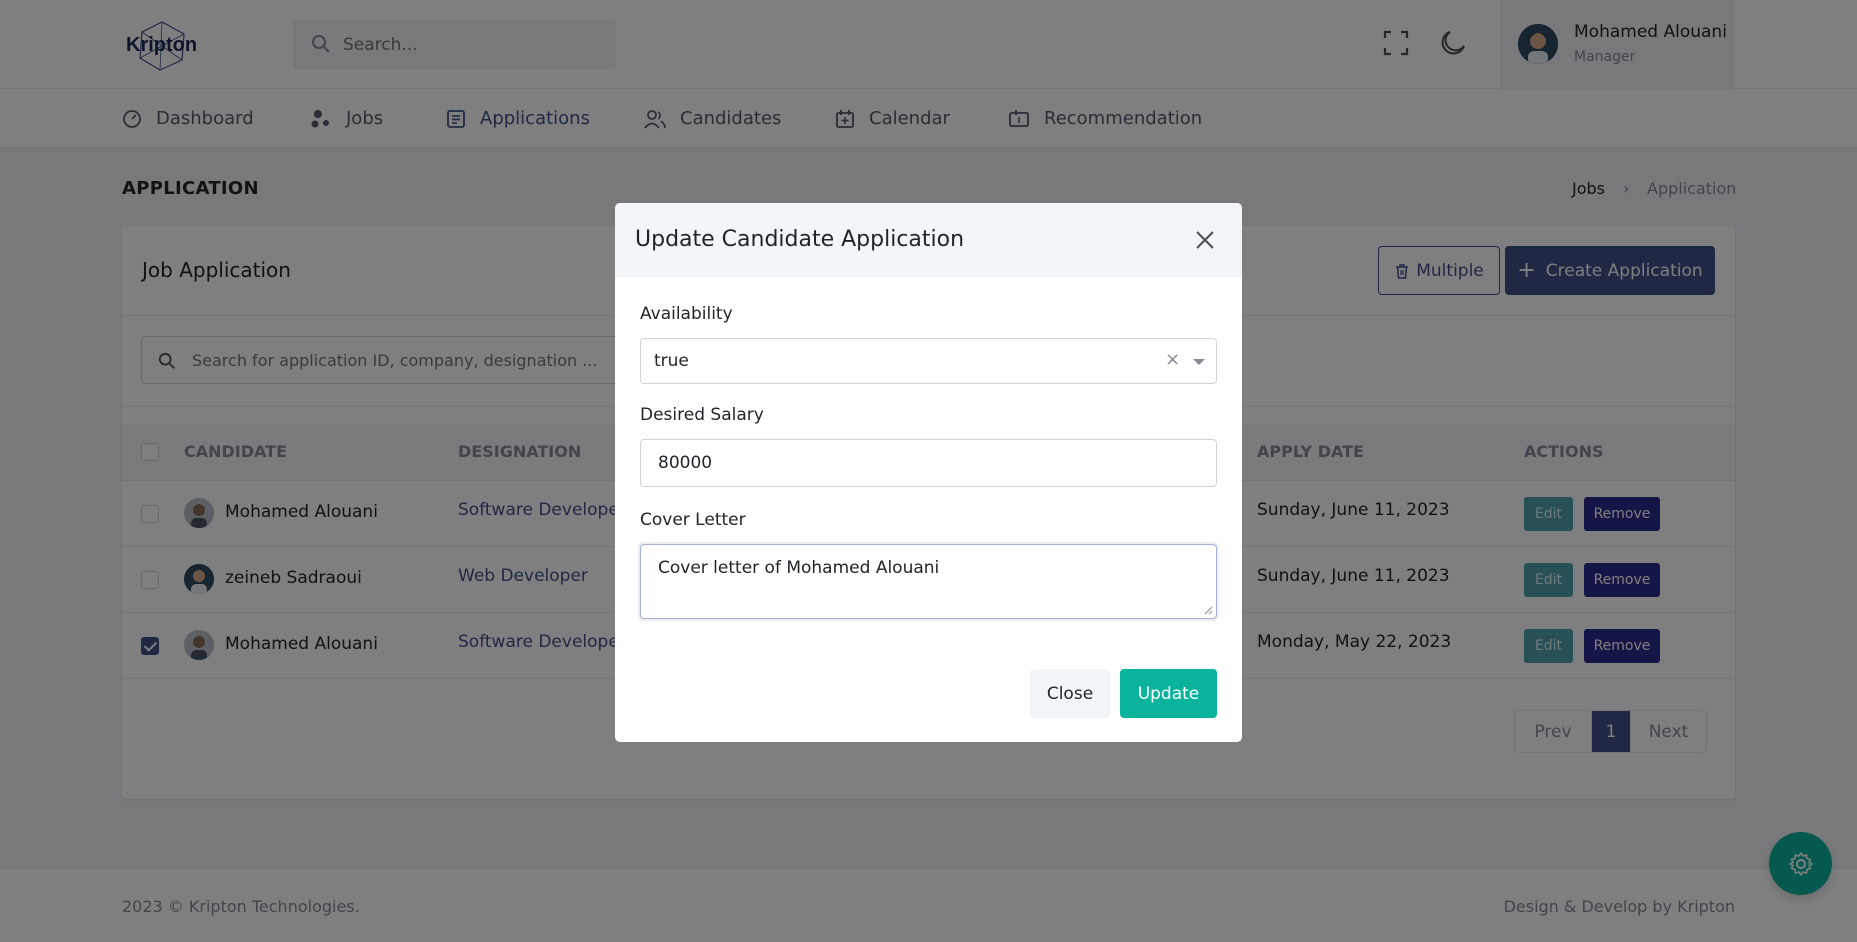  Describe the element at coordinates (702, 415) in the screenshot. I see `salary-label: Desired Salary` at that location.